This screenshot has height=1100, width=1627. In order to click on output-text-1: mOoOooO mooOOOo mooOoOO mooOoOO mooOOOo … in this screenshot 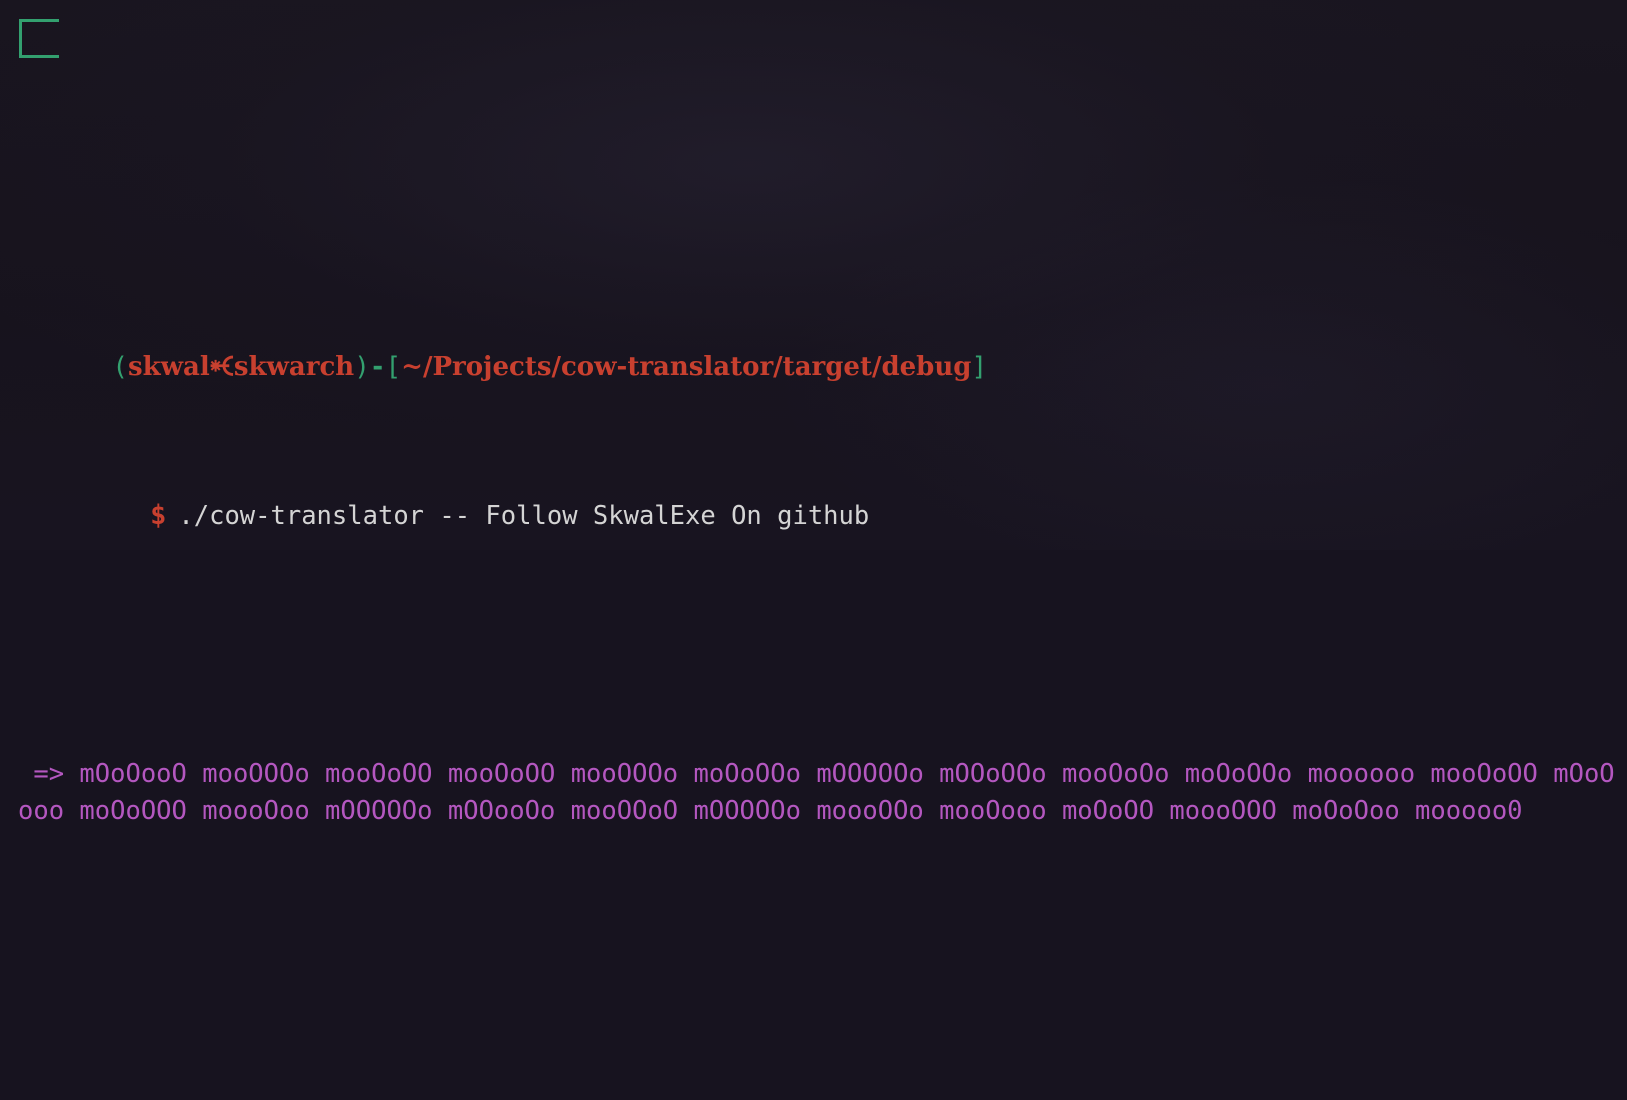, I will do `click(816, 792)`.